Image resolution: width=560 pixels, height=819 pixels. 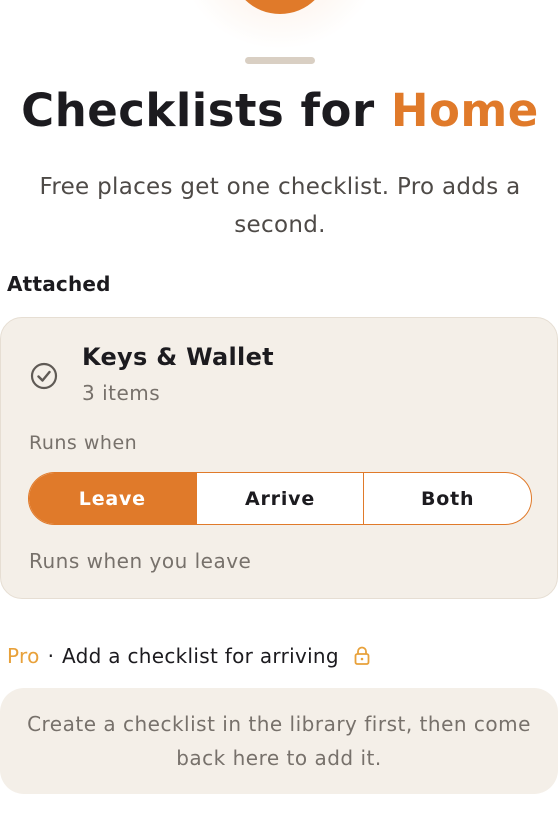 What do you see at coordinates (23, 656) in the screenshot?
I see `pro-badge: Pro` at bounding box center [23, 656].